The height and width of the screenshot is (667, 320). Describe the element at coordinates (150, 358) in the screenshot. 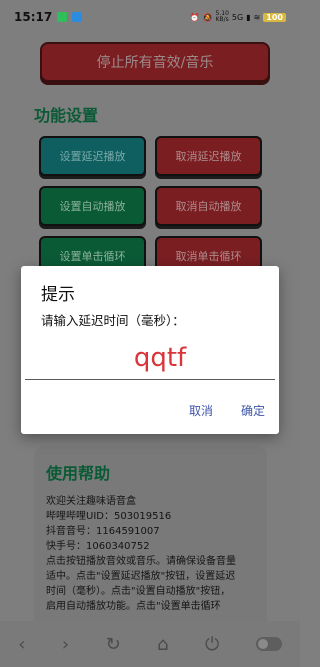

I see `delay-time-input` at that location.